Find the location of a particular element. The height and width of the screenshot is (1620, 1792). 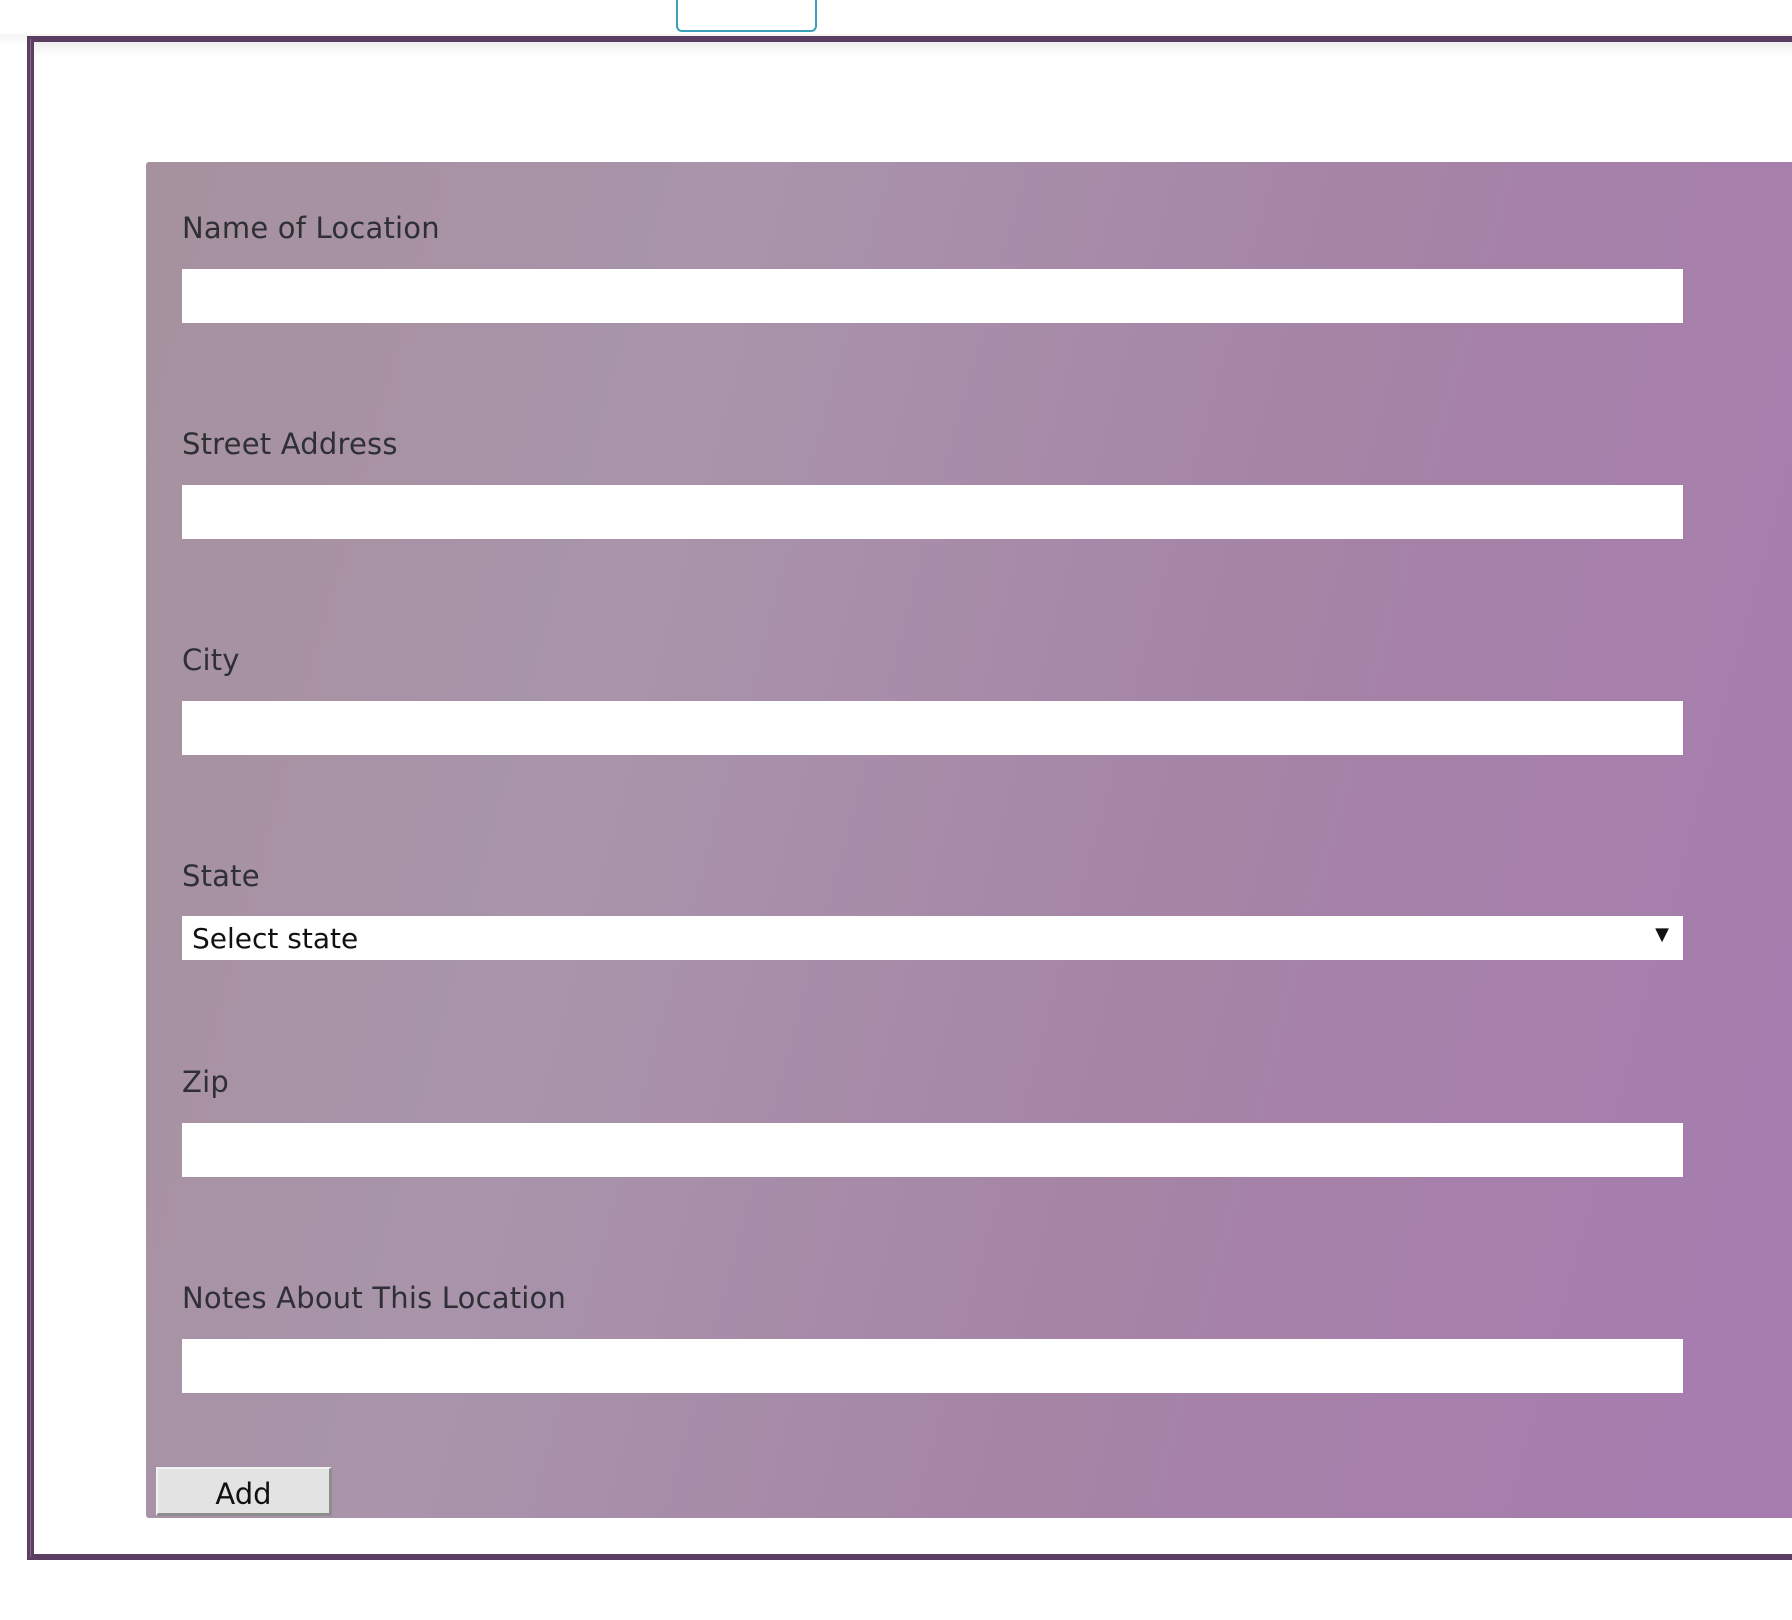

city-label: City is located at coordinates (211, 660).